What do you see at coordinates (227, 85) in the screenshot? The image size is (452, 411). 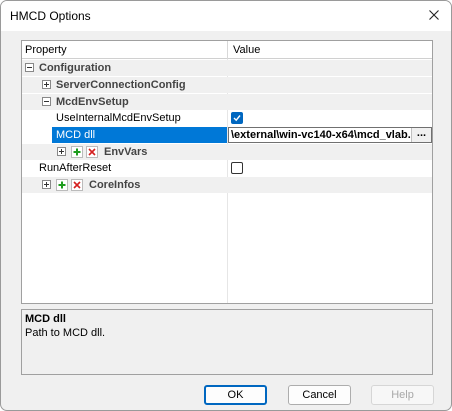 I see `category-row-server-connection-config: ServerConnectionConfig` at bounding box center [227, 85].